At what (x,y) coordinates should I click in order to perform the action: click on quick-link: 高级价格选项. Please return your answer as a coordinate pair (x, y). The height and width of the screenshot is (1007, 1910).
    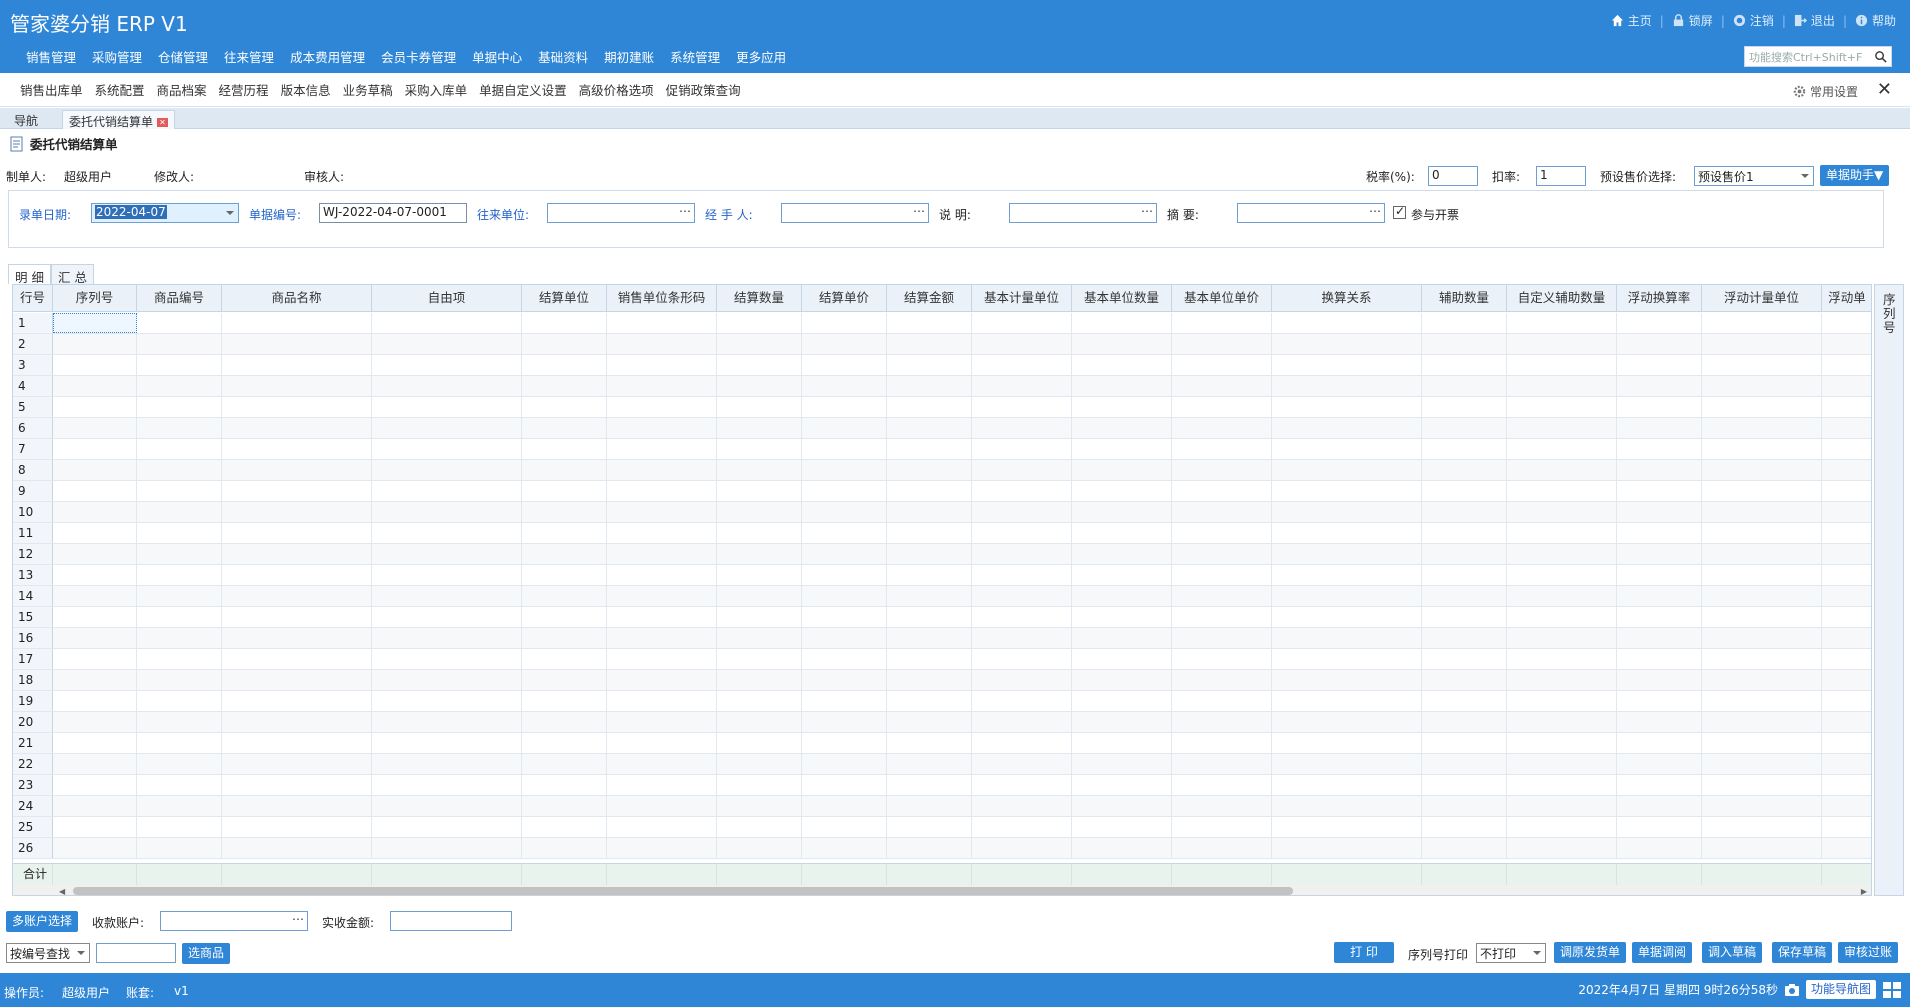
    Looking at the image, I should click on (616, 89).